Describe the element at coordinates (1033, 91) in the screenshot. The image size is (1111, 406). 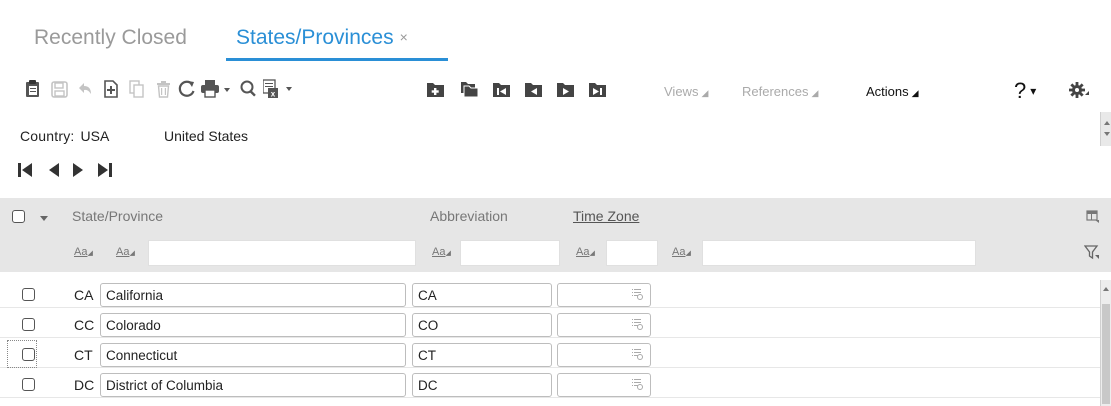
I see `help-caret: ▾` at that location.